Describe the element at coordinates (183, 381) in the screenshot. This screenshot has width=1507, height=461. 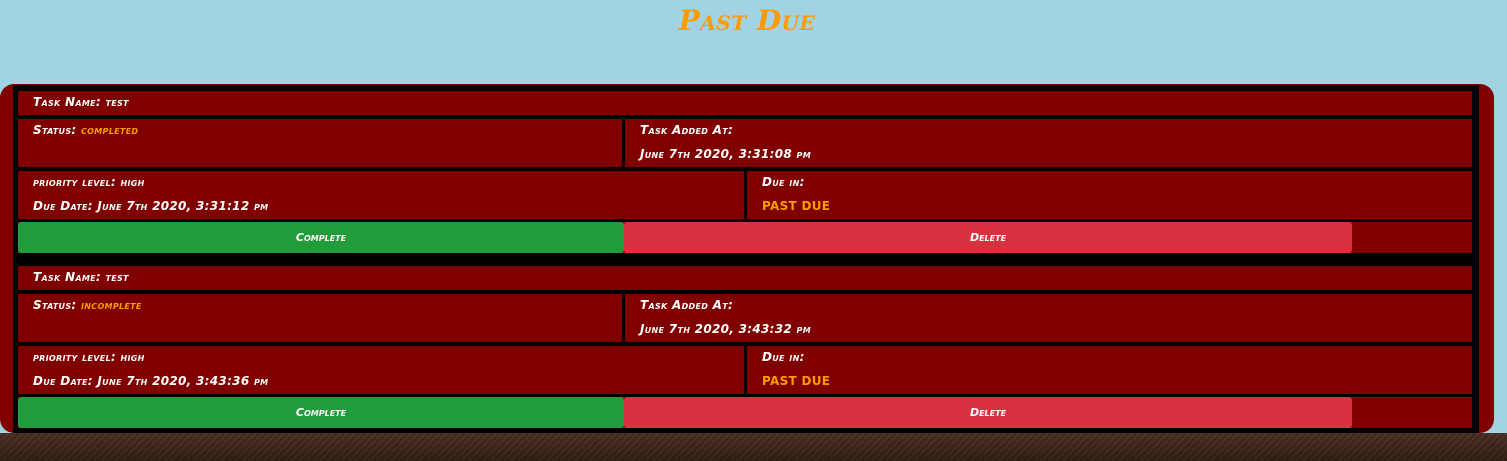
I see `due-date-value: June 7th 2020, 3:43:36 pm` at that location.